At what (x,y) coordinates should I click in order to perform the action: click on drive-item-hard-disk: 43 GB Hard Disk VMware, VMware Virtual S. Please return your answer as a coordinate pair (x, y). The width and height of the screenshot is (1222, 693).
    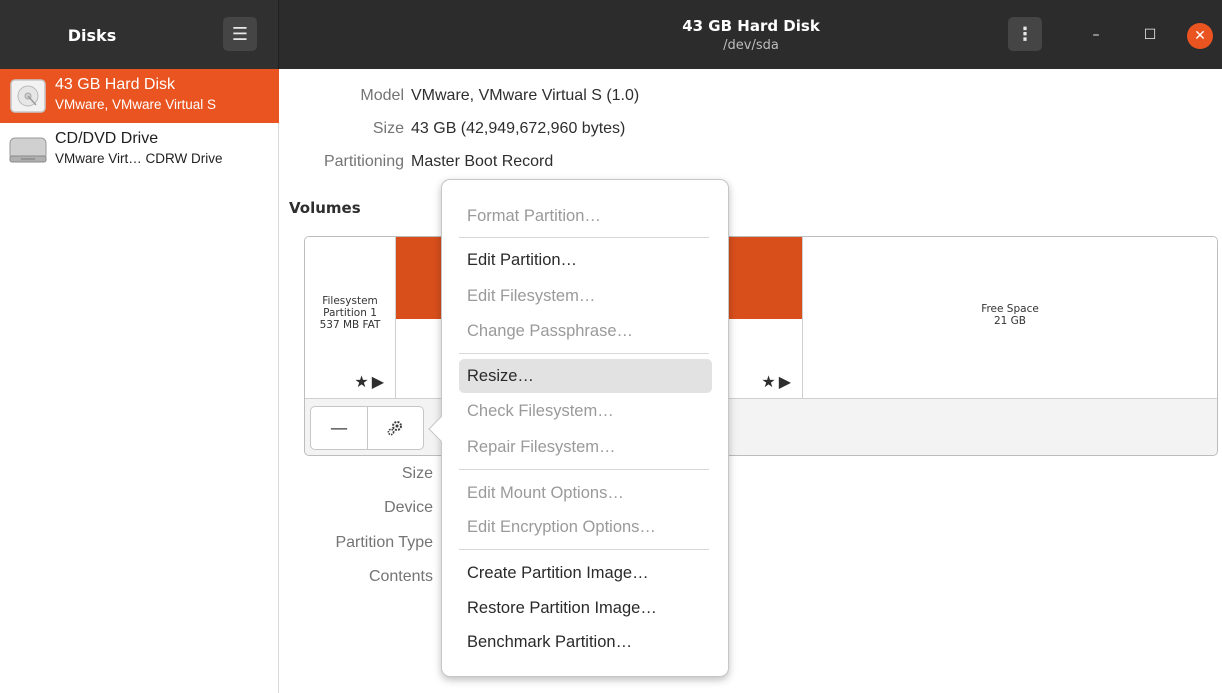
    Looking at the image, I should click on (139, 96).